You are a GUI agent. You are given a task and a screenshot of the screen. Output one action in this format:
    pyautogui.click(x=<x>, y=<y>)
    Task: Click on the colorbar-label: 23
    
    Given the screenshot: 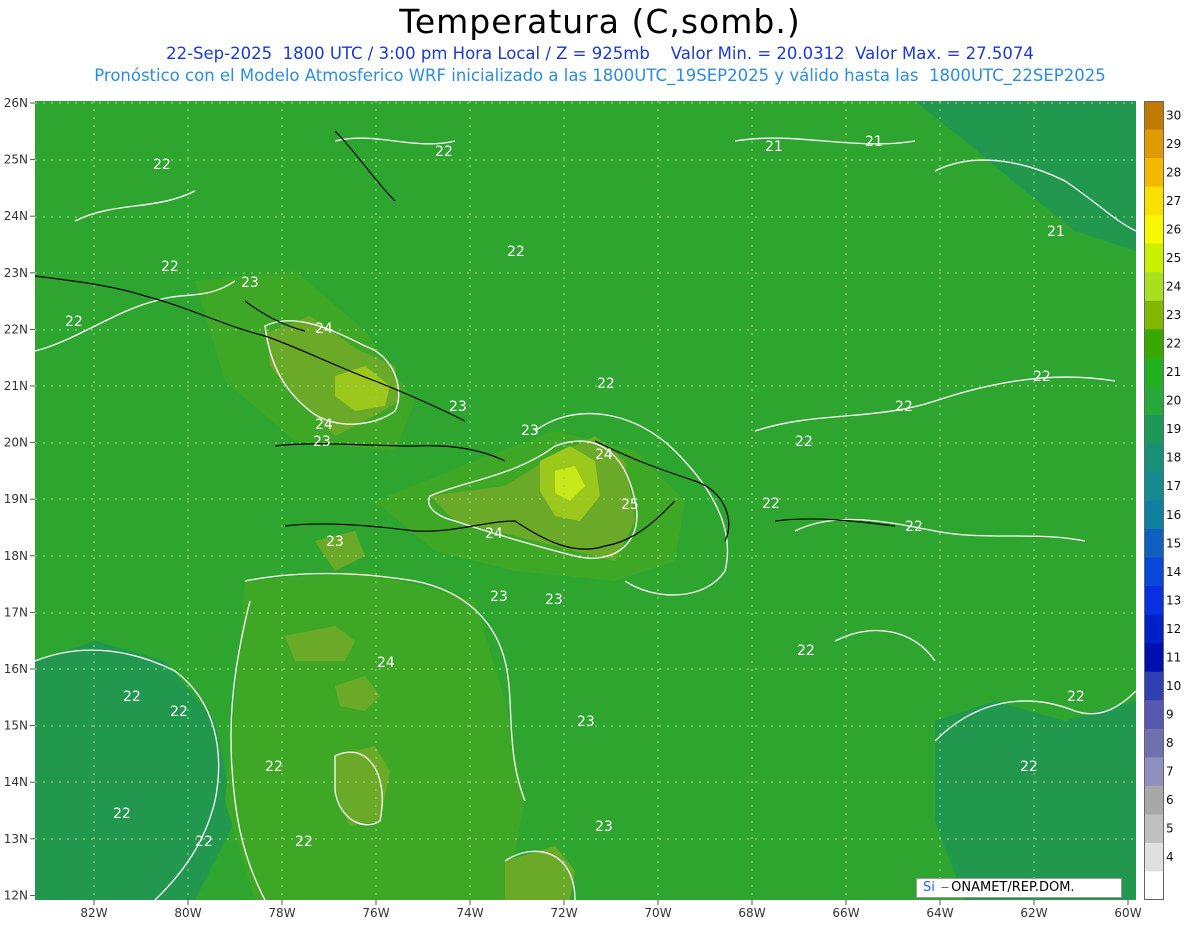 What is the action you would take?
    pyautogui.click(x=1173, y=315)
    